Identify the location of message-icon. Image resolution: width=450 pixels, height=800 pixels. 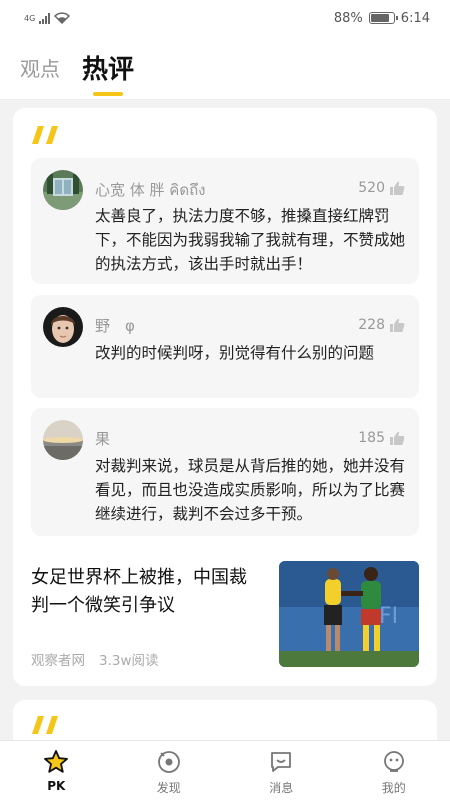
(281, 762).